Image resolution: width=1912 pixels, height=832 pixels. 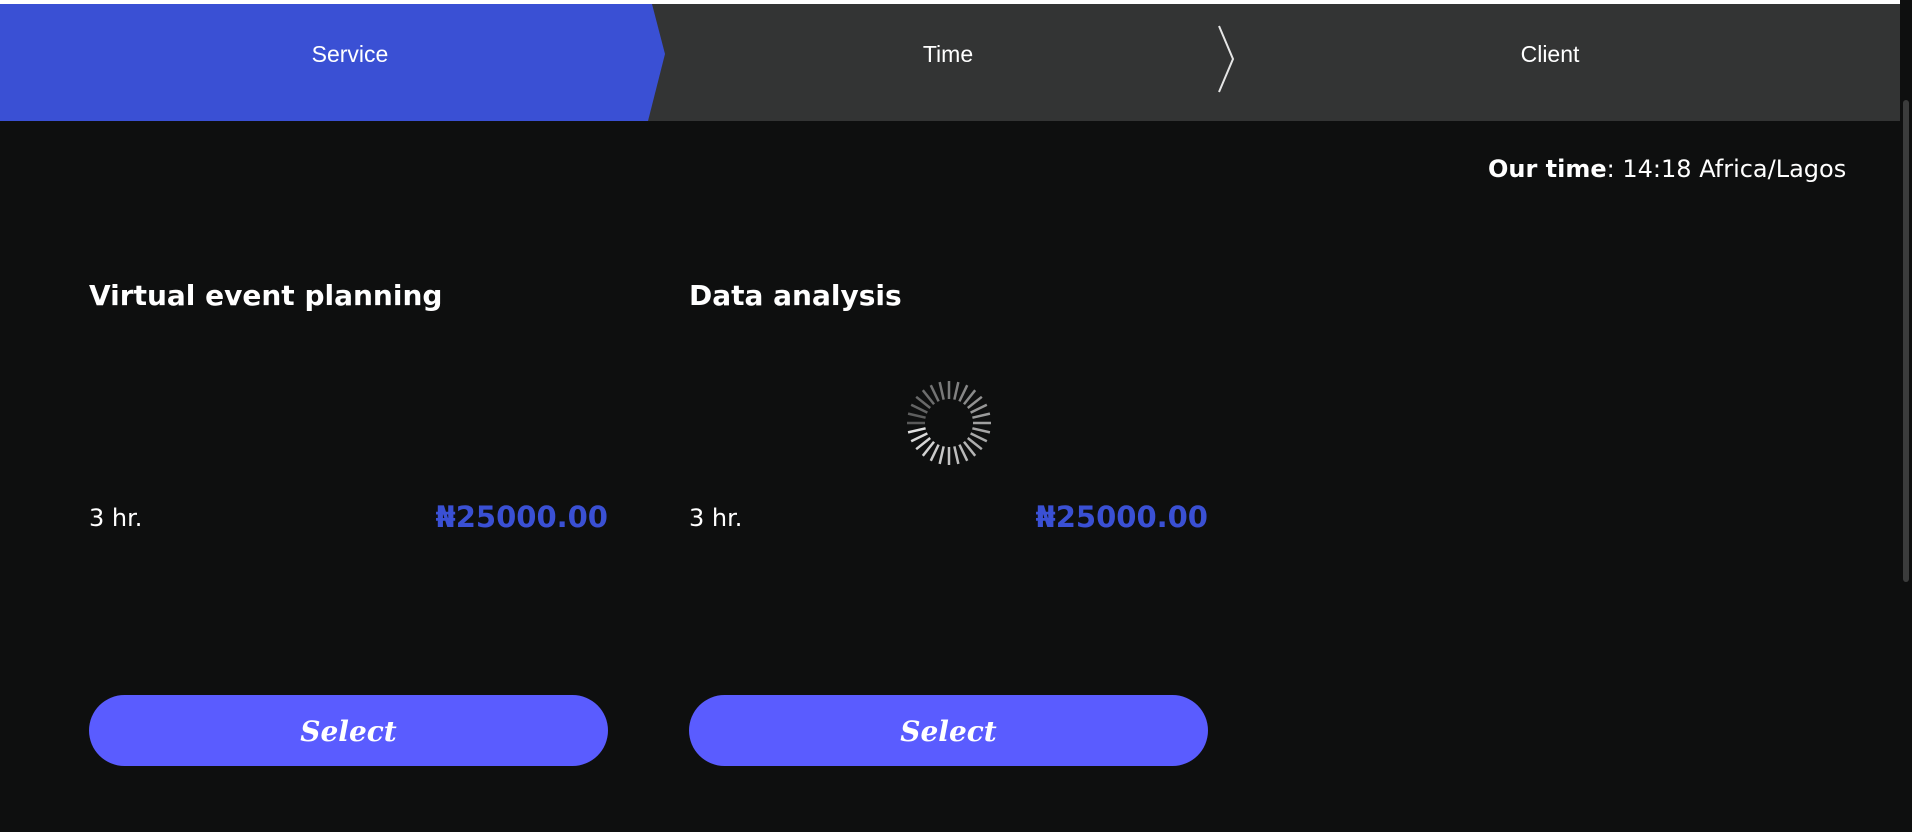 What do you see at coordinates (949, 423) in the screenshot?
I see `spinner-icon` at bounding box center [949, 423].